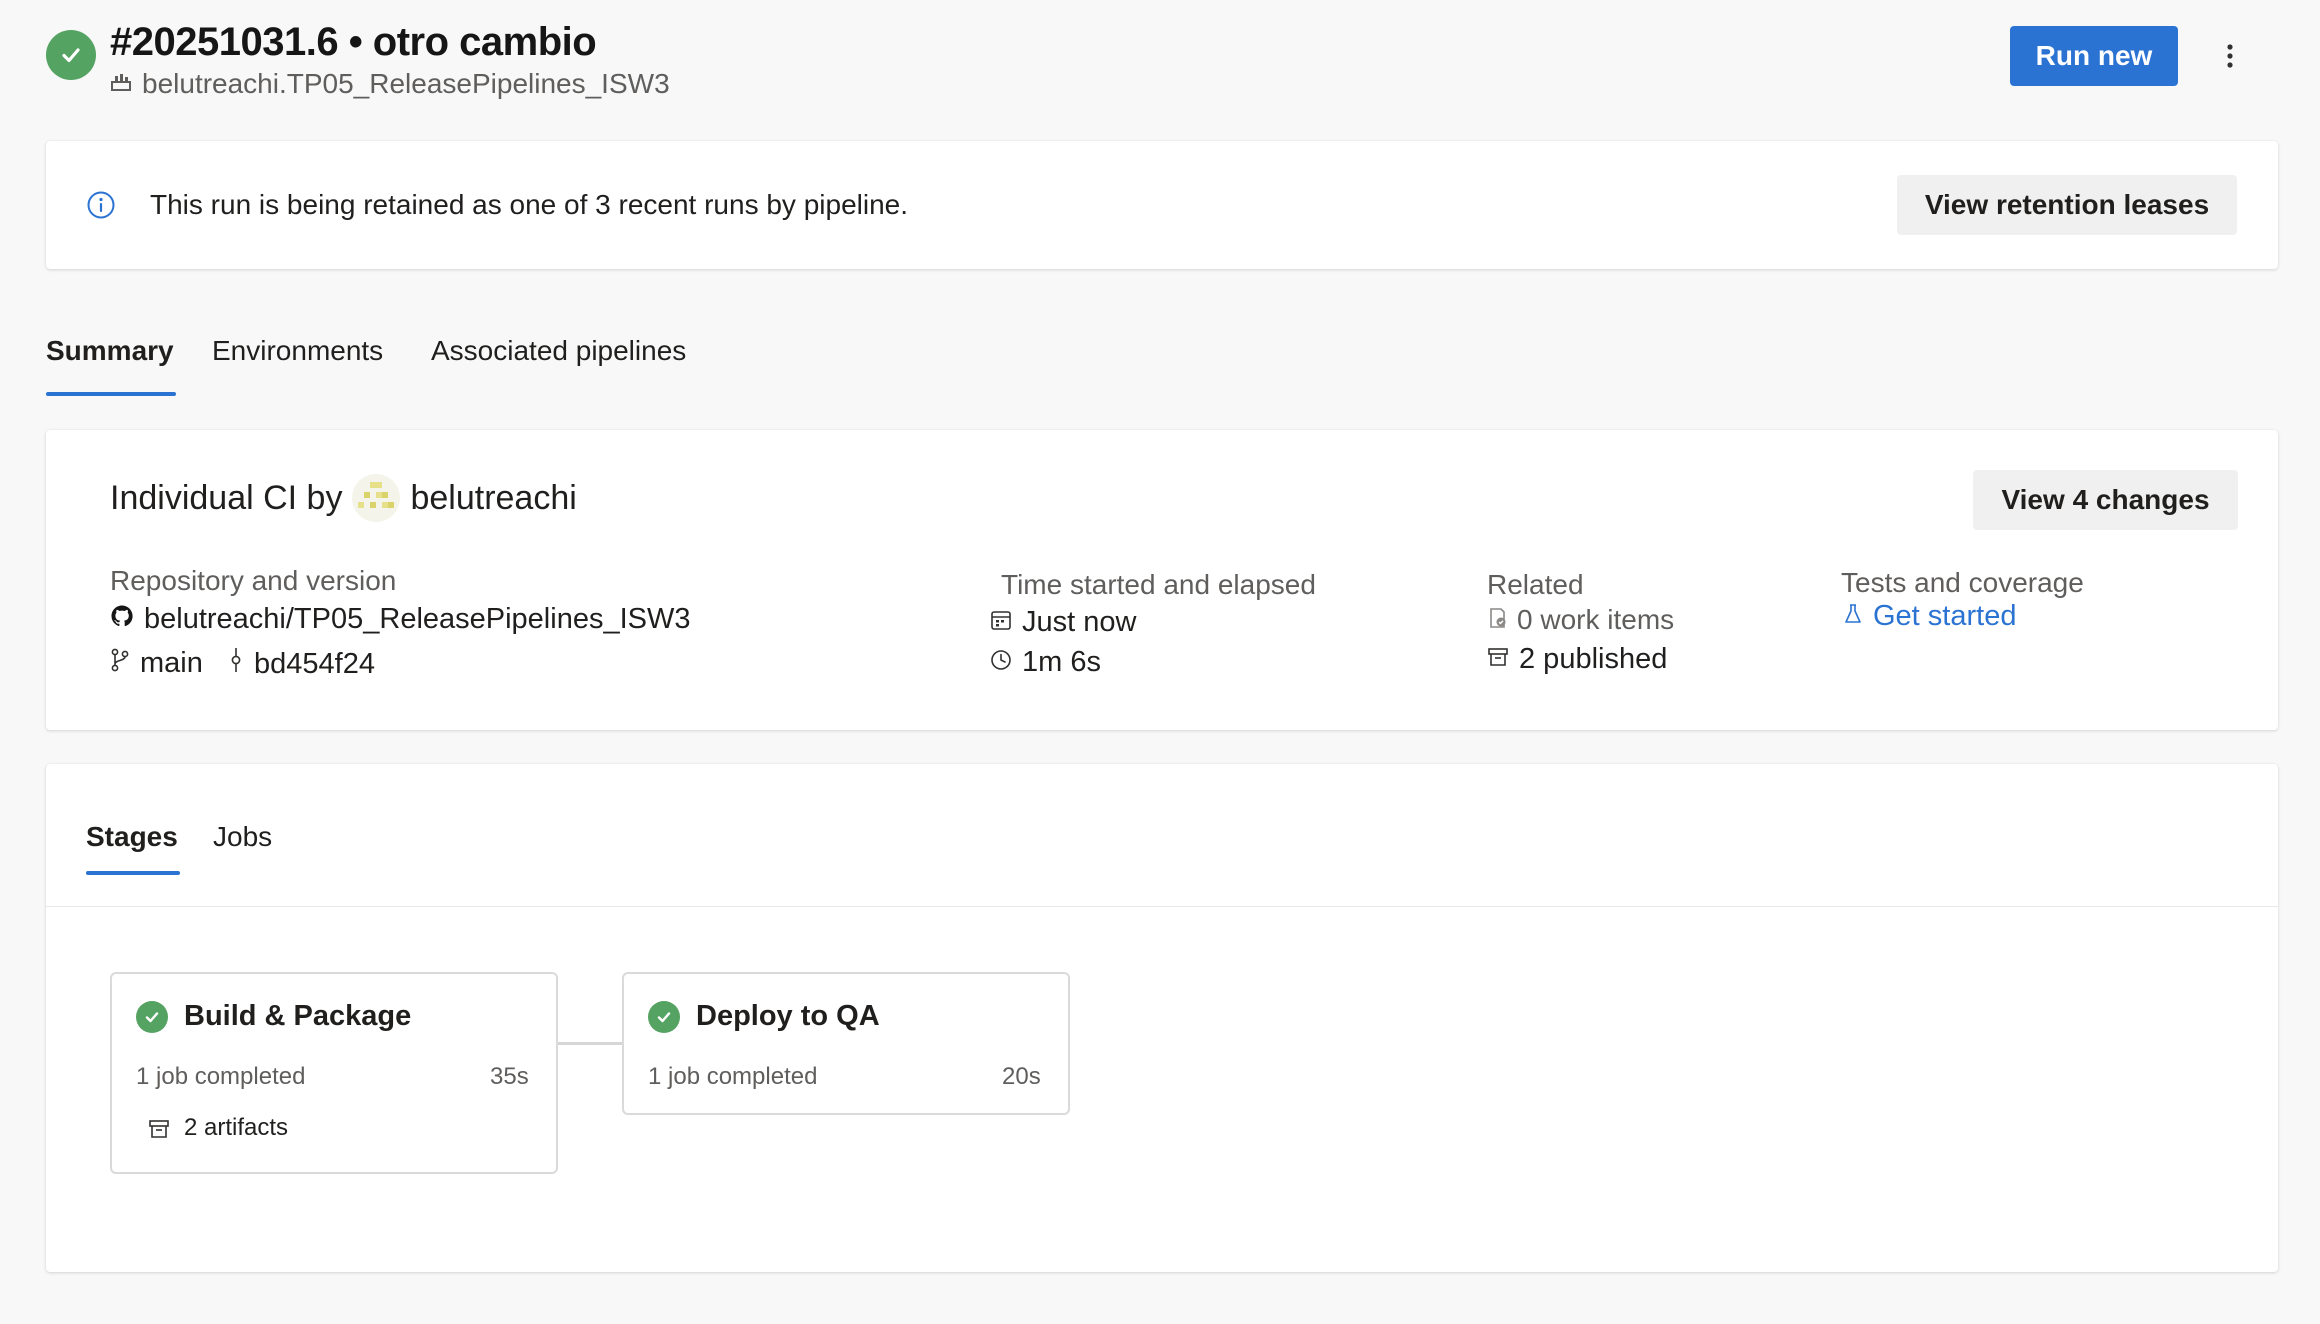  I want to click on view-changes-button: View 4 changes, so click(2105, 500).